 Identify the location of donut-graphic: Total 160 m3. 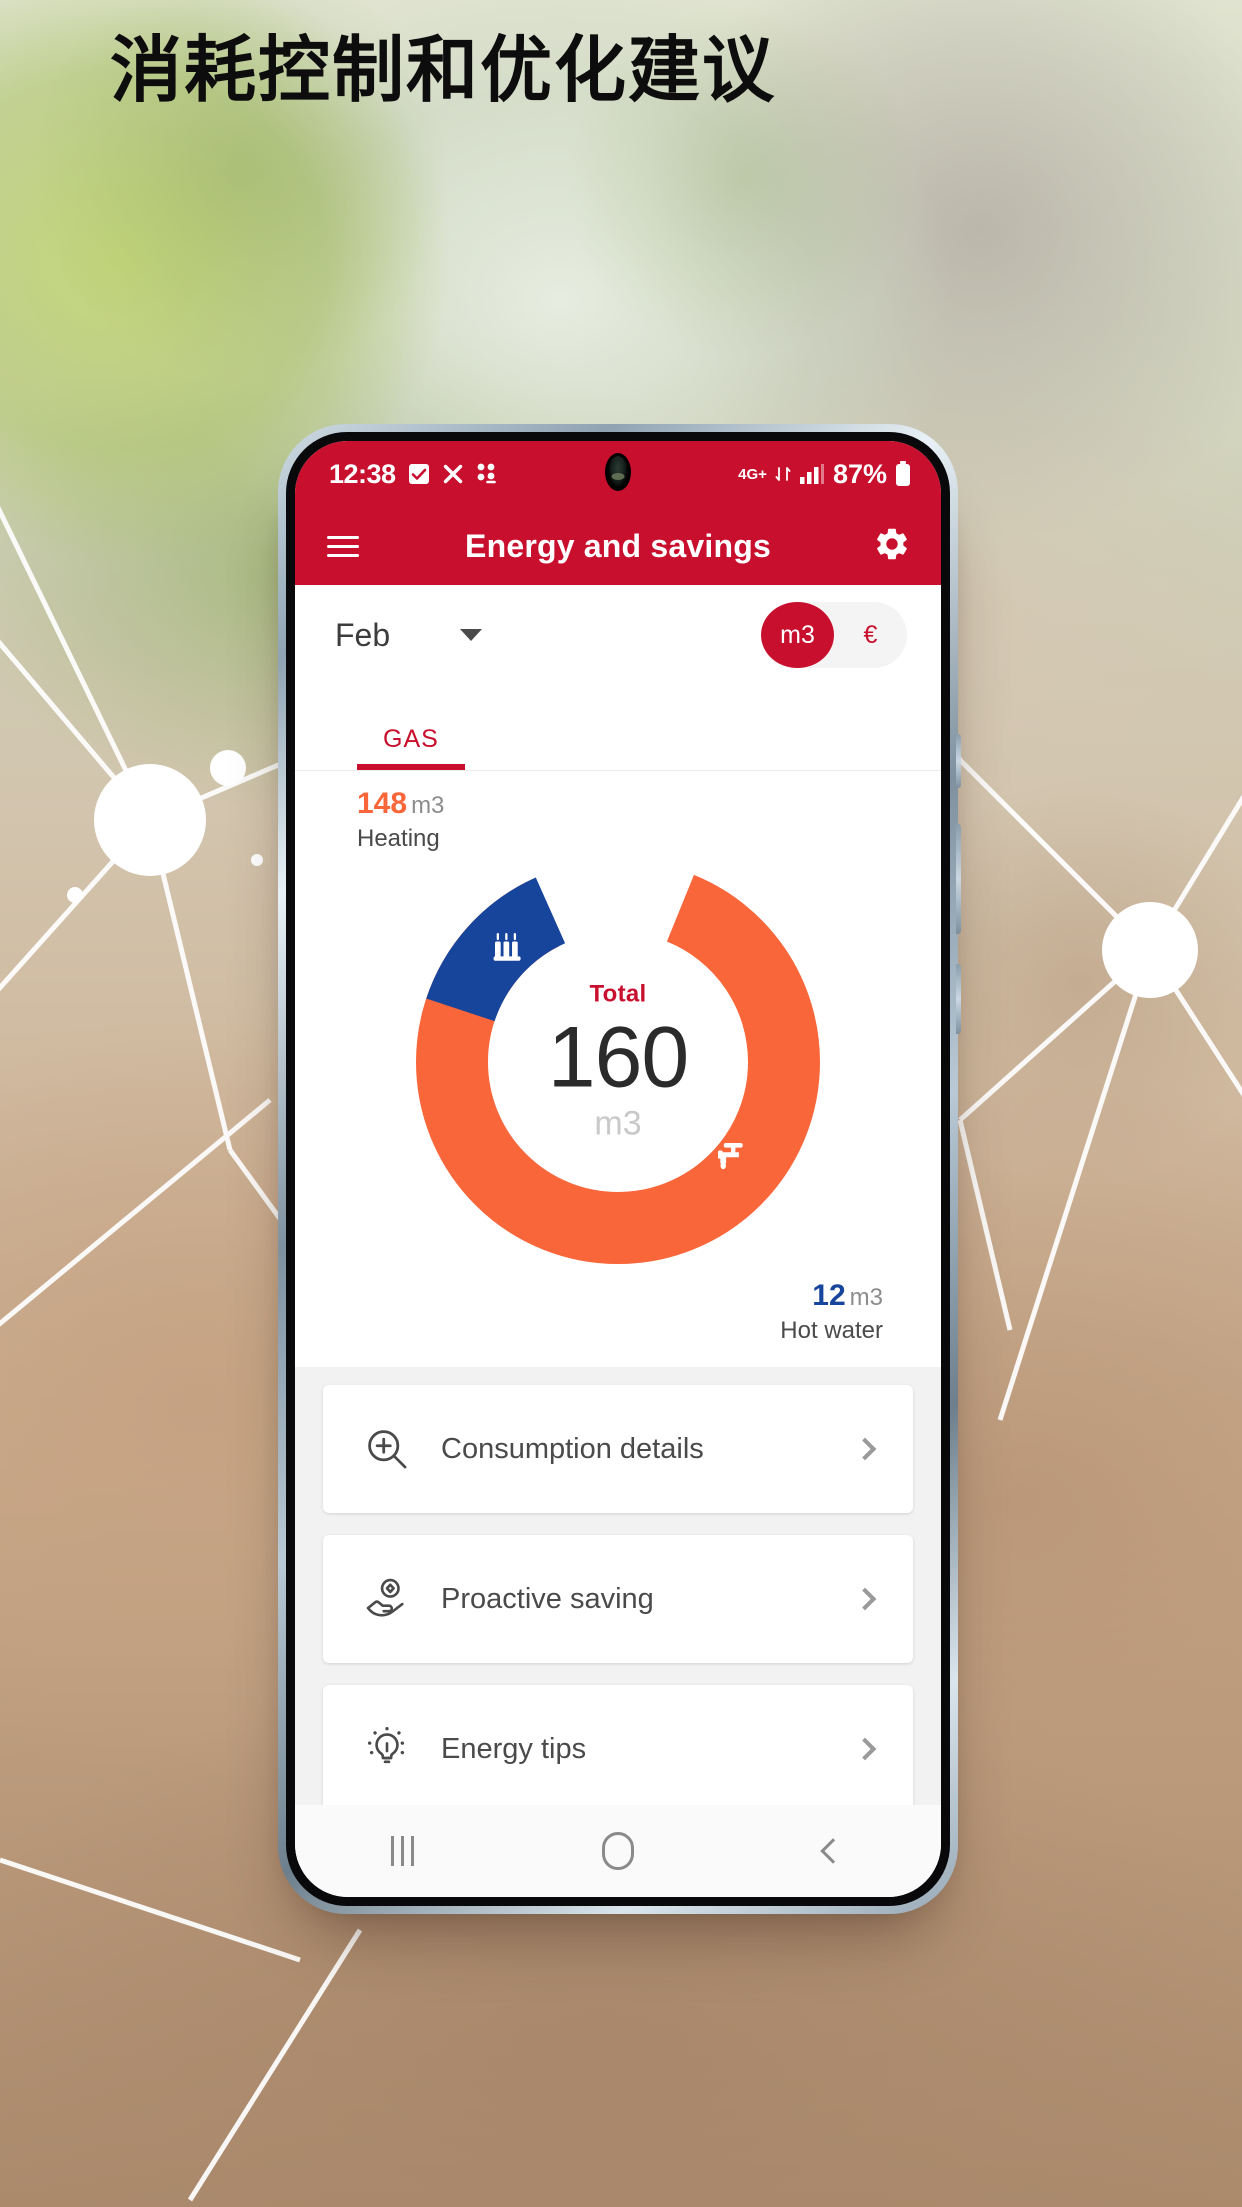
(618, 1062).